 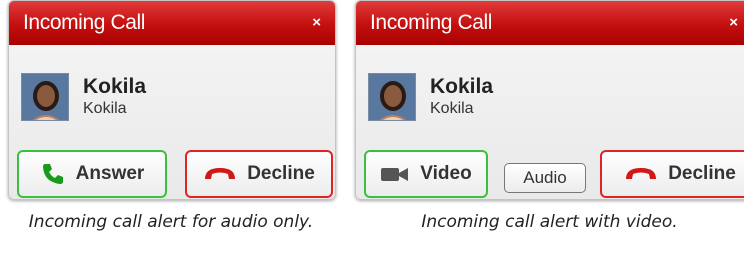 I want to click on caption: Incoming call alert for audio only., so click(x=171, y=222).